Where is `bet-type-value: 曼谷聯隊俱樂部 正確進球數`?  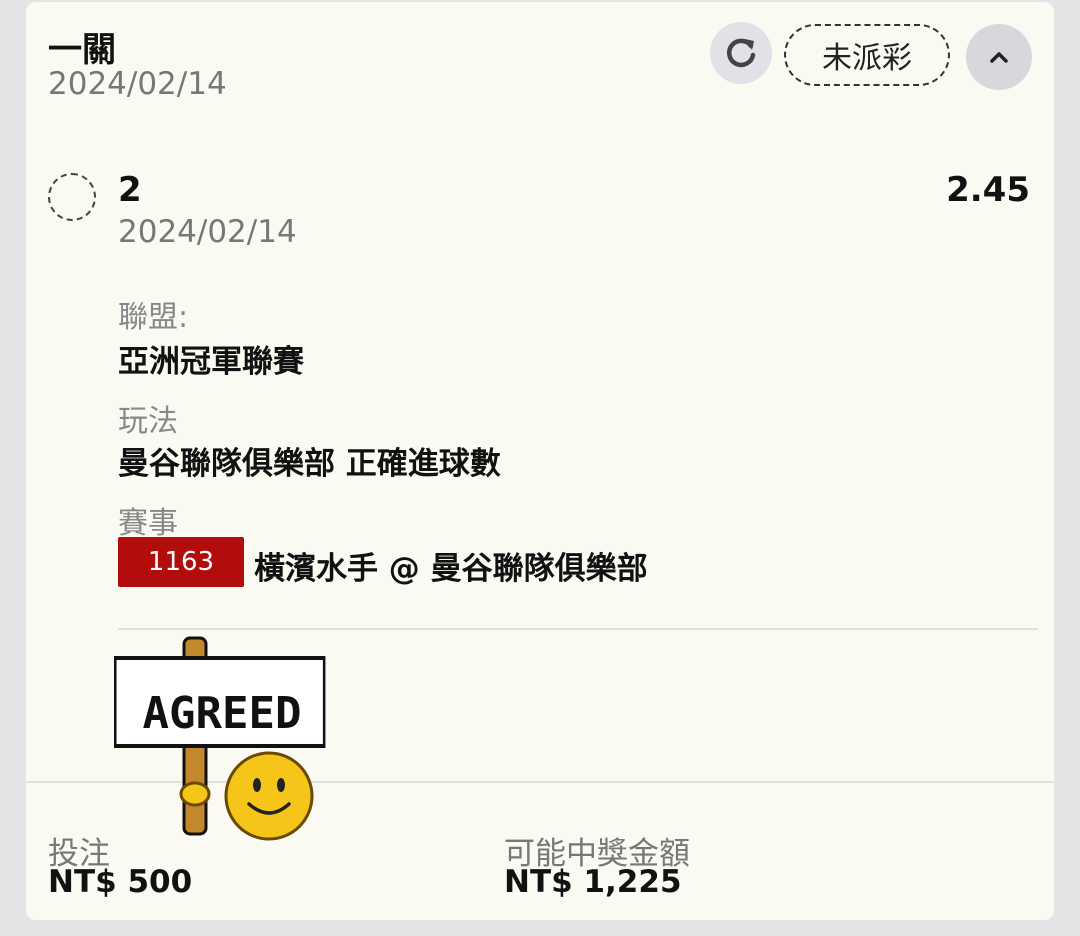
bet-type-value: 曼谷聯隊俱樂部 正確進球數 is located at coordinates (309, 464).